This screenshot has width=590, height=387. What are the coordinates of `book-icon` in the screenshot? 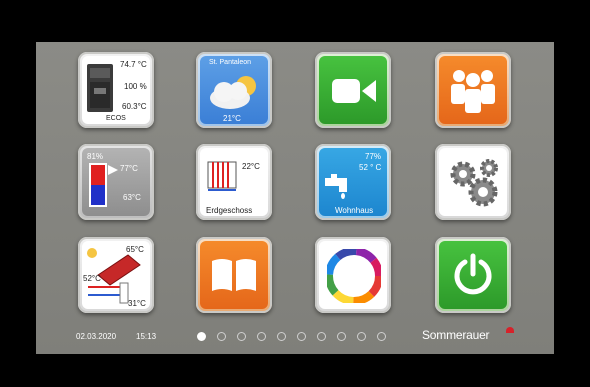 It's located at (234, 275).